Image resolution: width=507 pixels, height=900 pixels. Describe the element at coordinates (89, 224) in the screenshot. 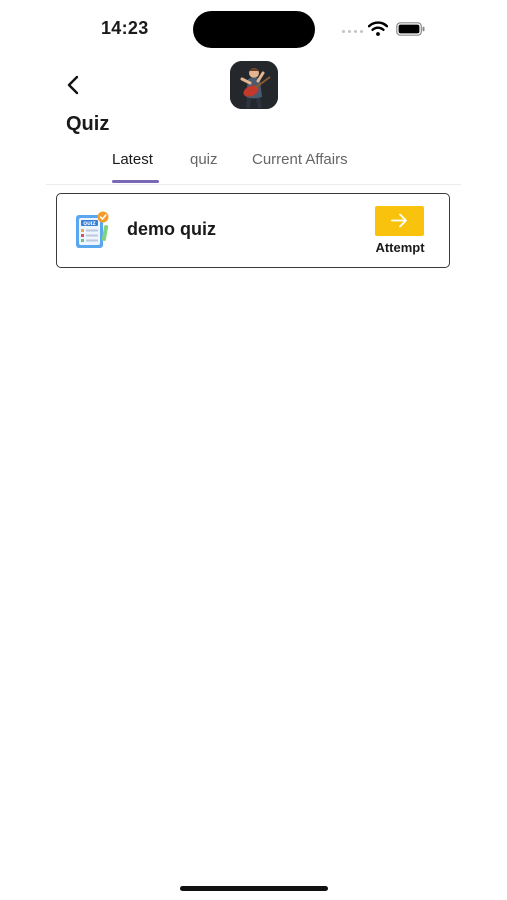

I see `svg-text: QUIZ` at that location.